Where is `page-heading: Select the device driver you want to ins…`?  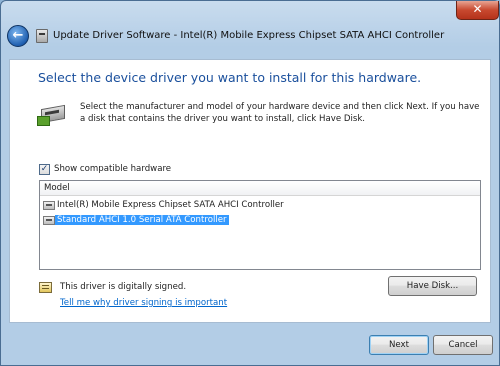
page-heading: Select the device driver you want to ins… is located at coordinates (230, 77).